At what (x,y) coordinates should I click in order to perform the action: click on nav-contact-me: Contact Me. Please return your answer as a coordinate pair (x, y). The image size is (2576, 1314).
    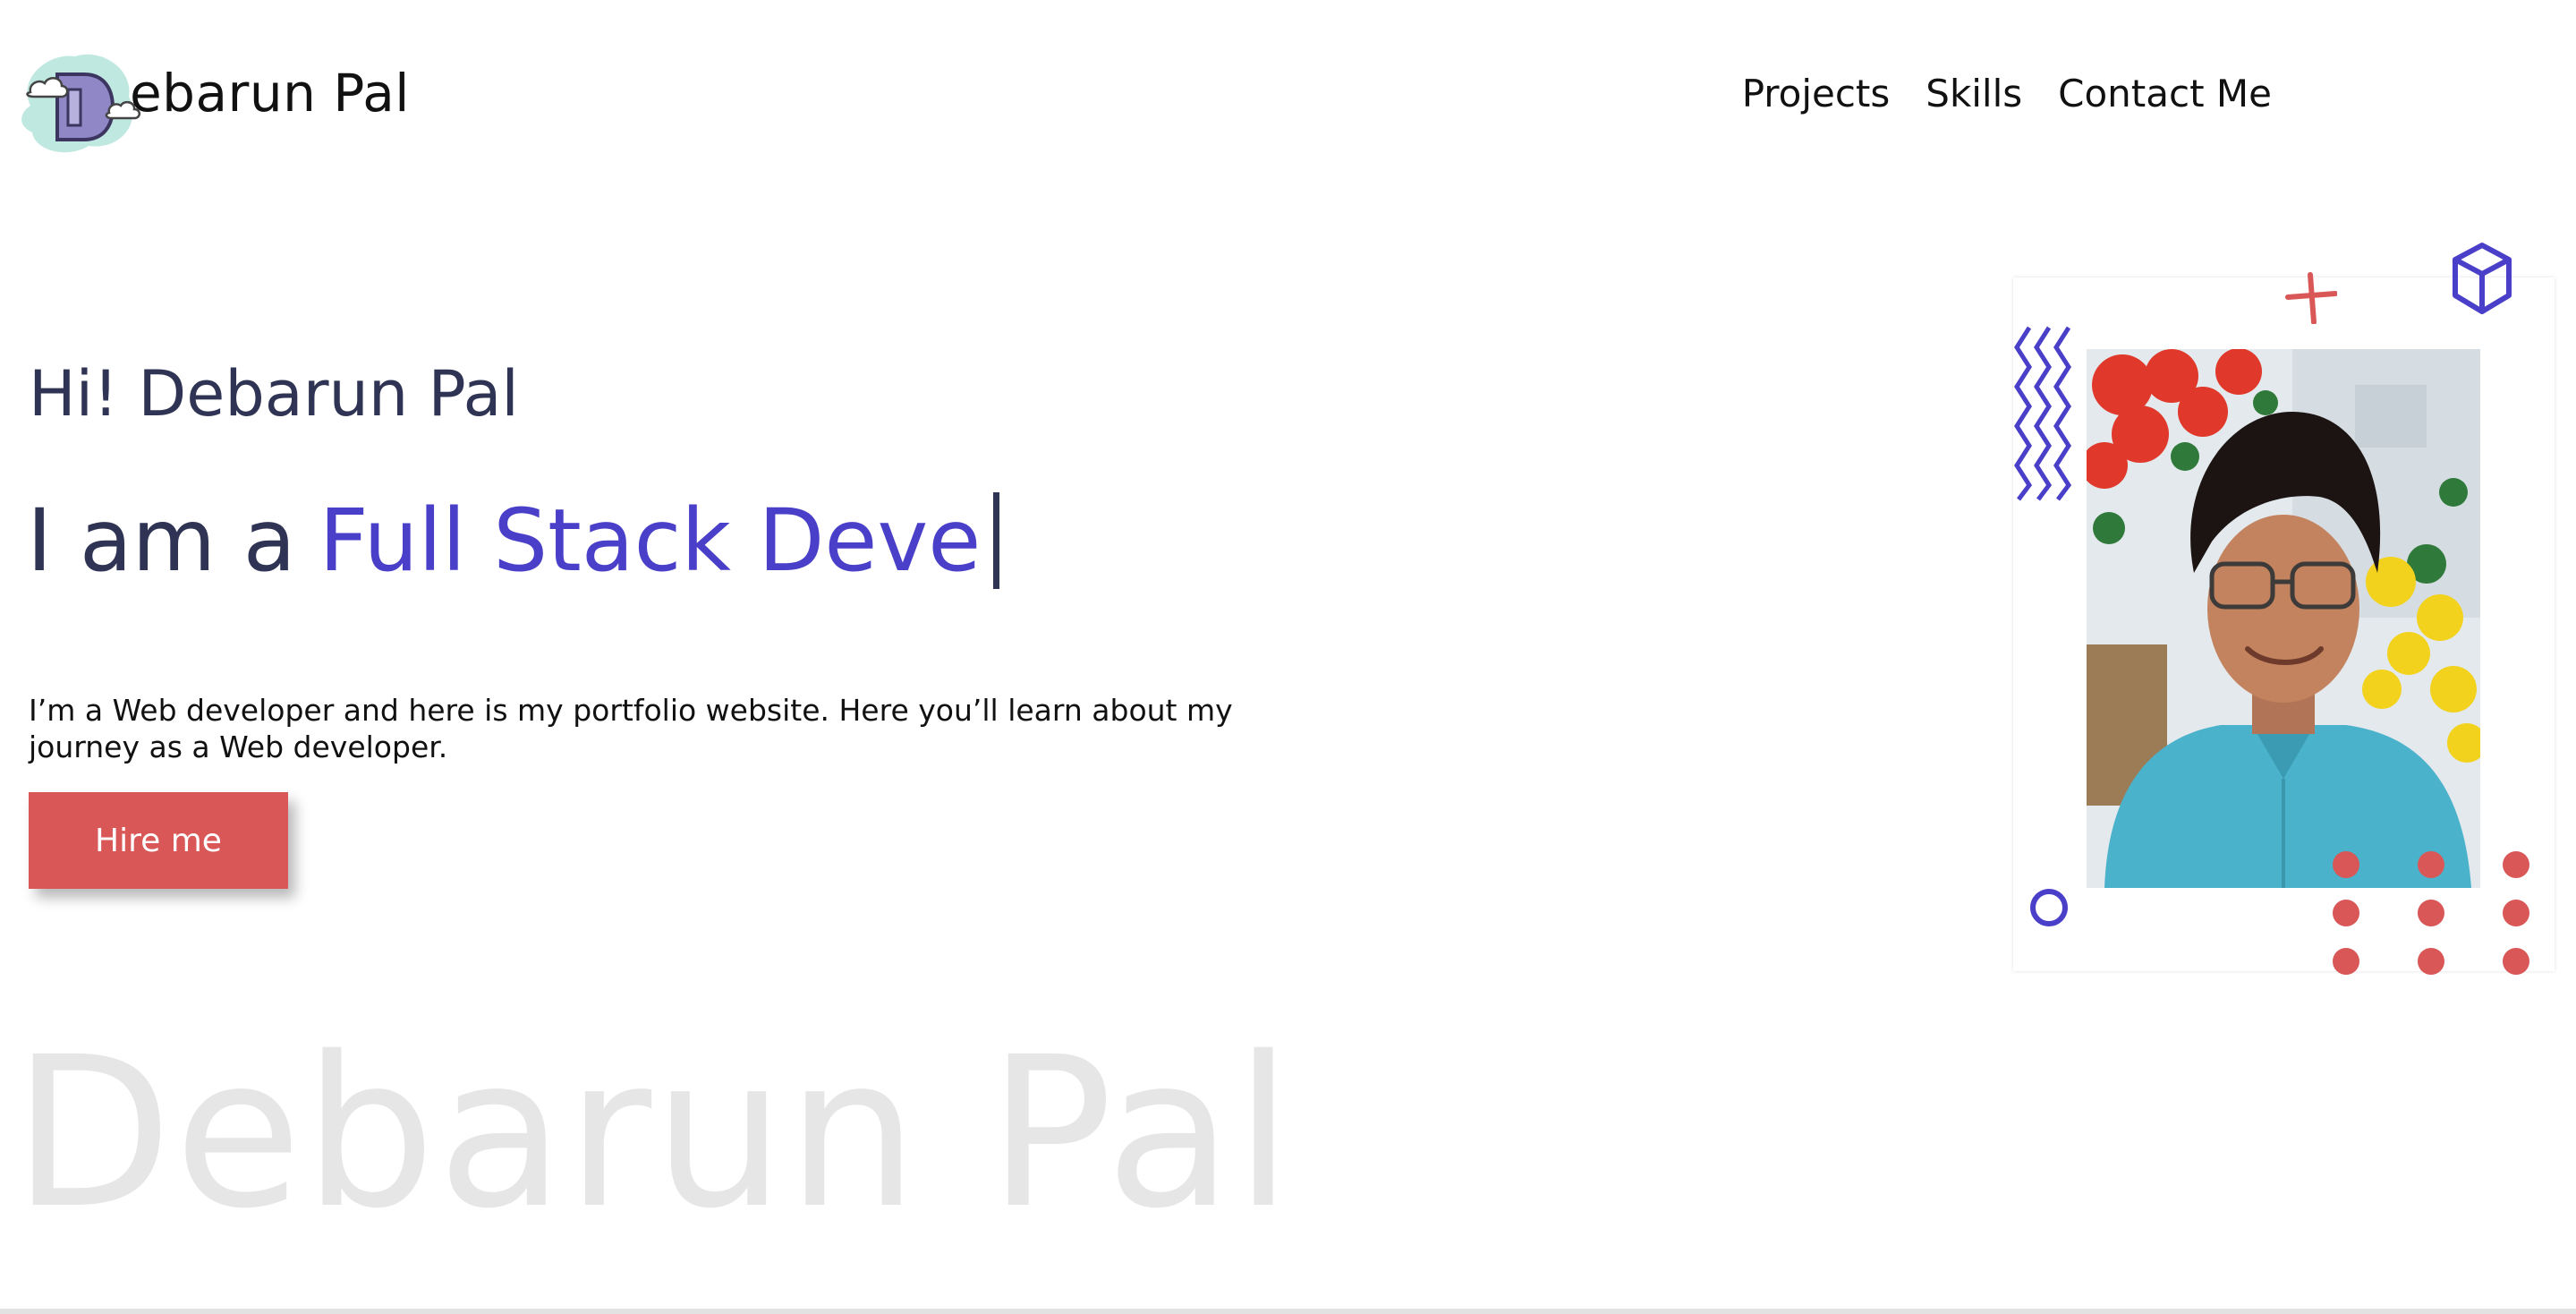
    Looking at the image, I should click on (2165, 93).